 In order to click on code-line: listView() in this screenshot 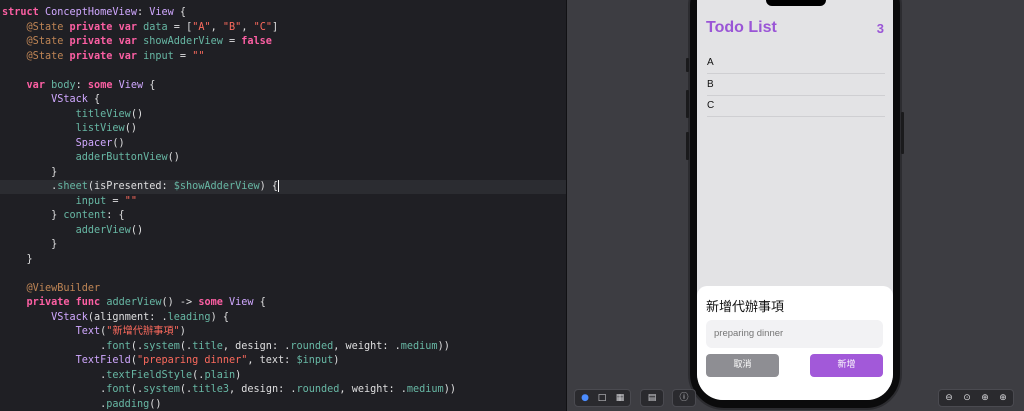, I will do `click(69, 129)`.